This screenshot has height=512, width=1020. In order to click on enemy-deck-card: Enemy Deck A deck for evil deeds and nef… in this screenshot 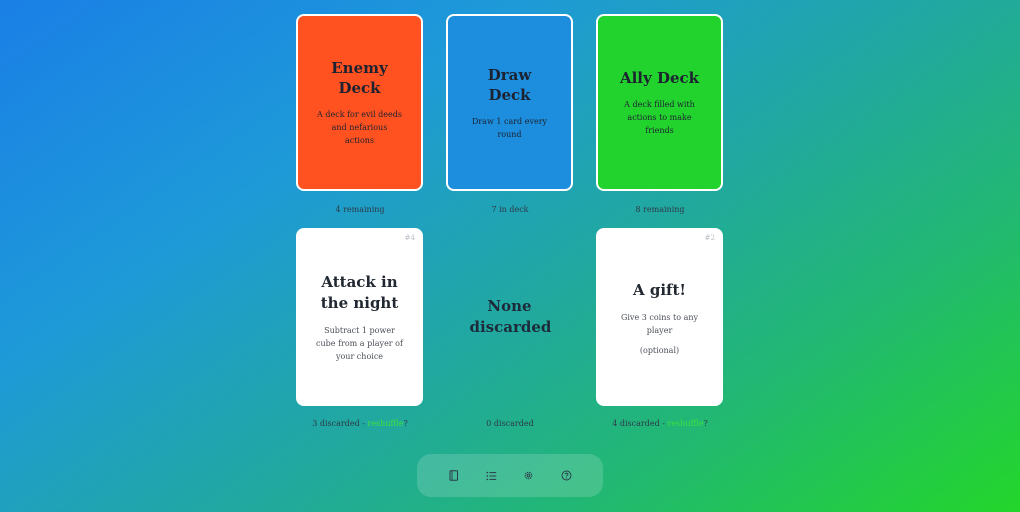, I will do `click(359, 102)`.